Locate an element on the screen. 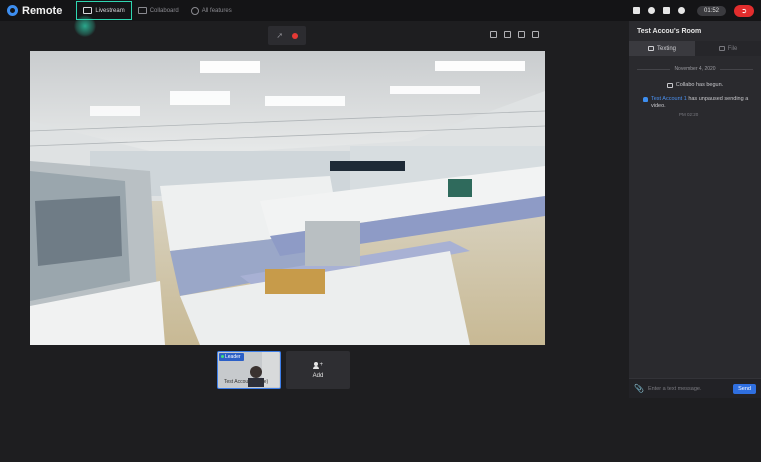 Image resolution: width=761 pixels, height=462 pixels. pointer-icon: ➚ is located at coordinates (279, 35).